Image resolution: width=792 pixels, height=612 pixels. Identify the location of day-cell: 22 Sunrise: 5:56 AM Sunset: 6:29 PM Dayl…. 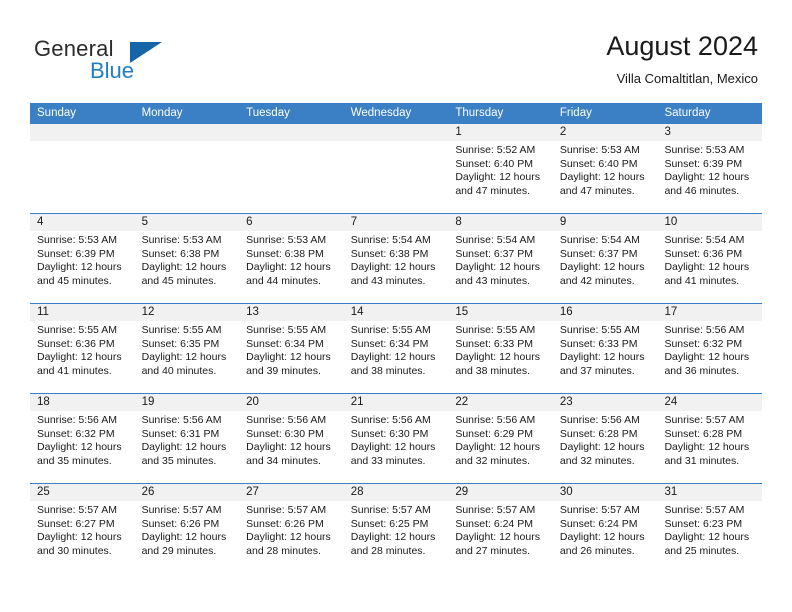
(500, 438).